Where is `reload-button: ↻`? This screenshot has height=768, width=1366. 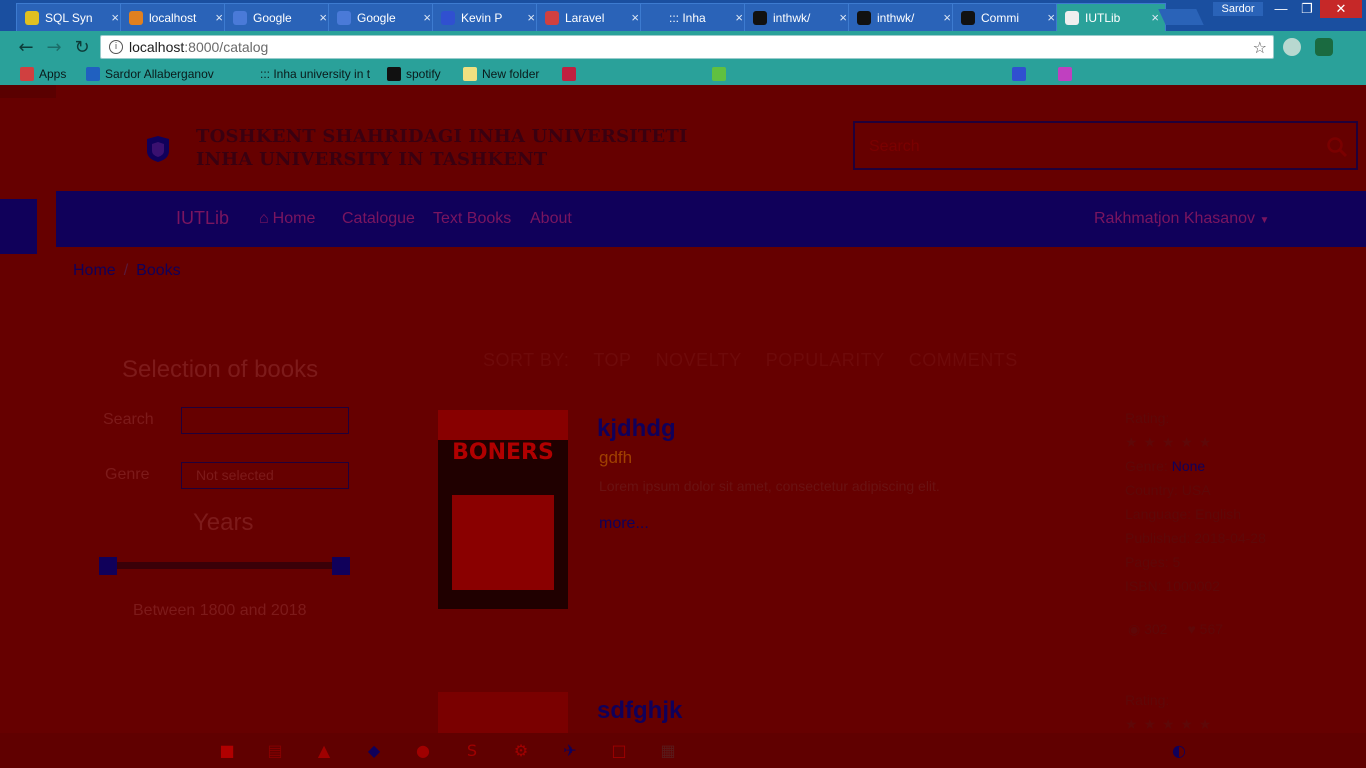 reload-button: ↻ is located at coordinates (82, 48).